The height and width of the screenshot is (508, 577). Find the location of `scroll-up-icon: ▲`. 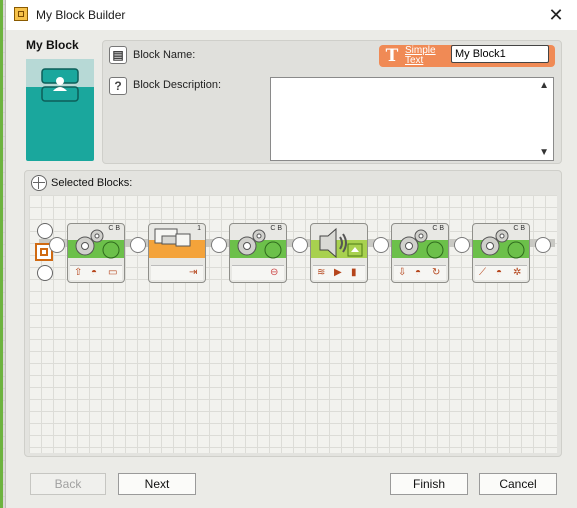

scroll-up-icon: ▲ is located at coordinates (544, 85).